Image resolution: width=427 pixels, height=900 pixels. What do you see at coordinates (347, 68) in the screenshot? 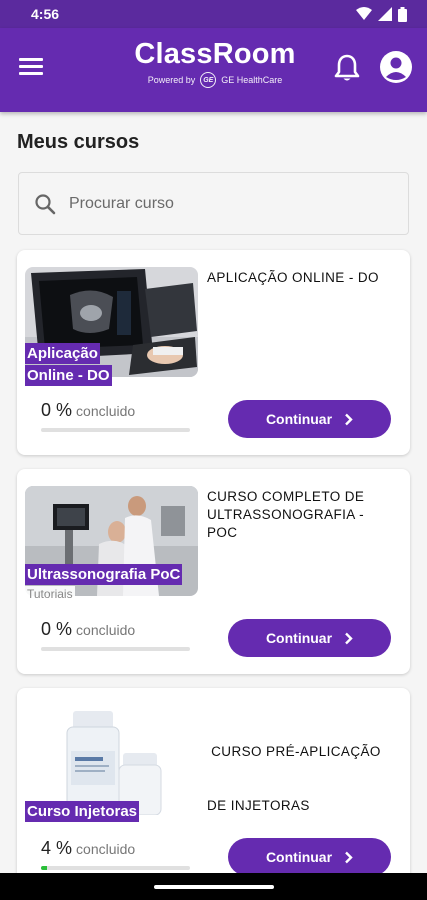
I see `notifications-bell-icon` at bounding box center [347, 68].